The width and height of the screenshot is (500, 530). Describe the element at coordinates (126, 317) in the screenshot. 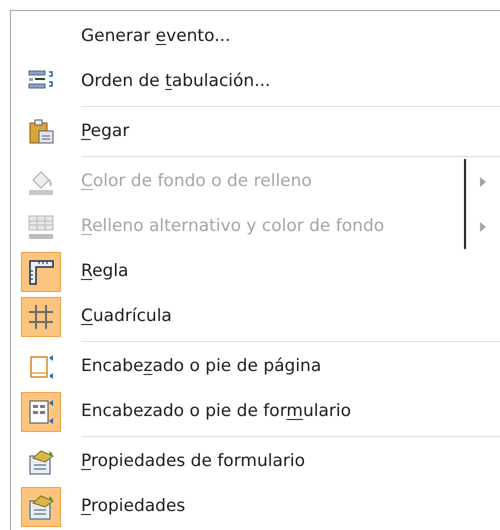

I see `menu-item: Cuadrícula` at that location.